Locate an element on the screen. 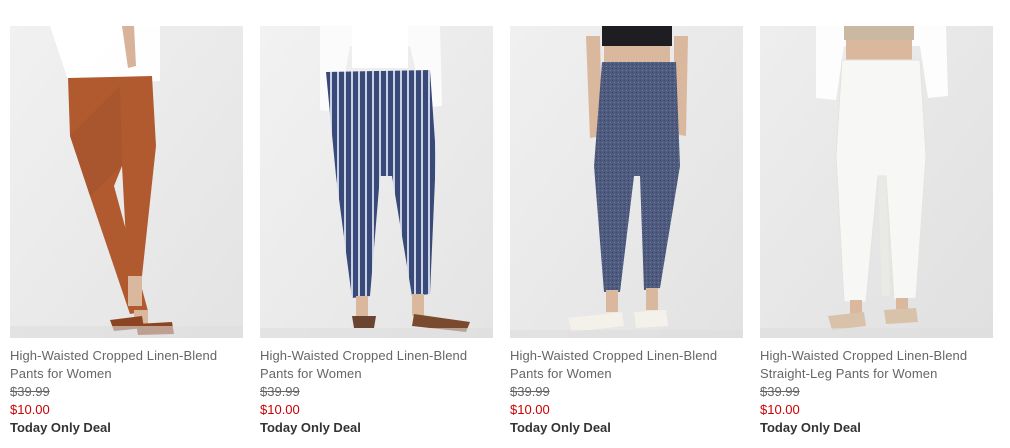 The height and width of the screenshot is (448, 1010). product-title-line2: Straight-Leg Pants for Women is located at coordinates (876, 374).